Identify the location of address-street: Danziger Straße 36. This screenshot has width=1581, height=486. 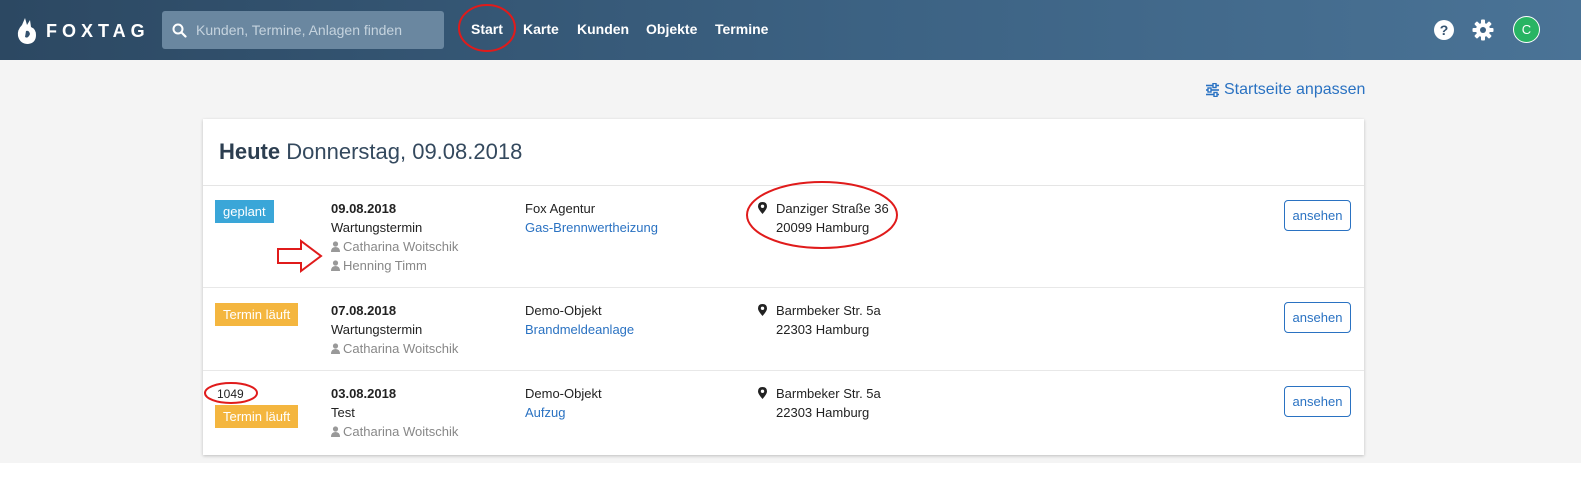
(832, 208).